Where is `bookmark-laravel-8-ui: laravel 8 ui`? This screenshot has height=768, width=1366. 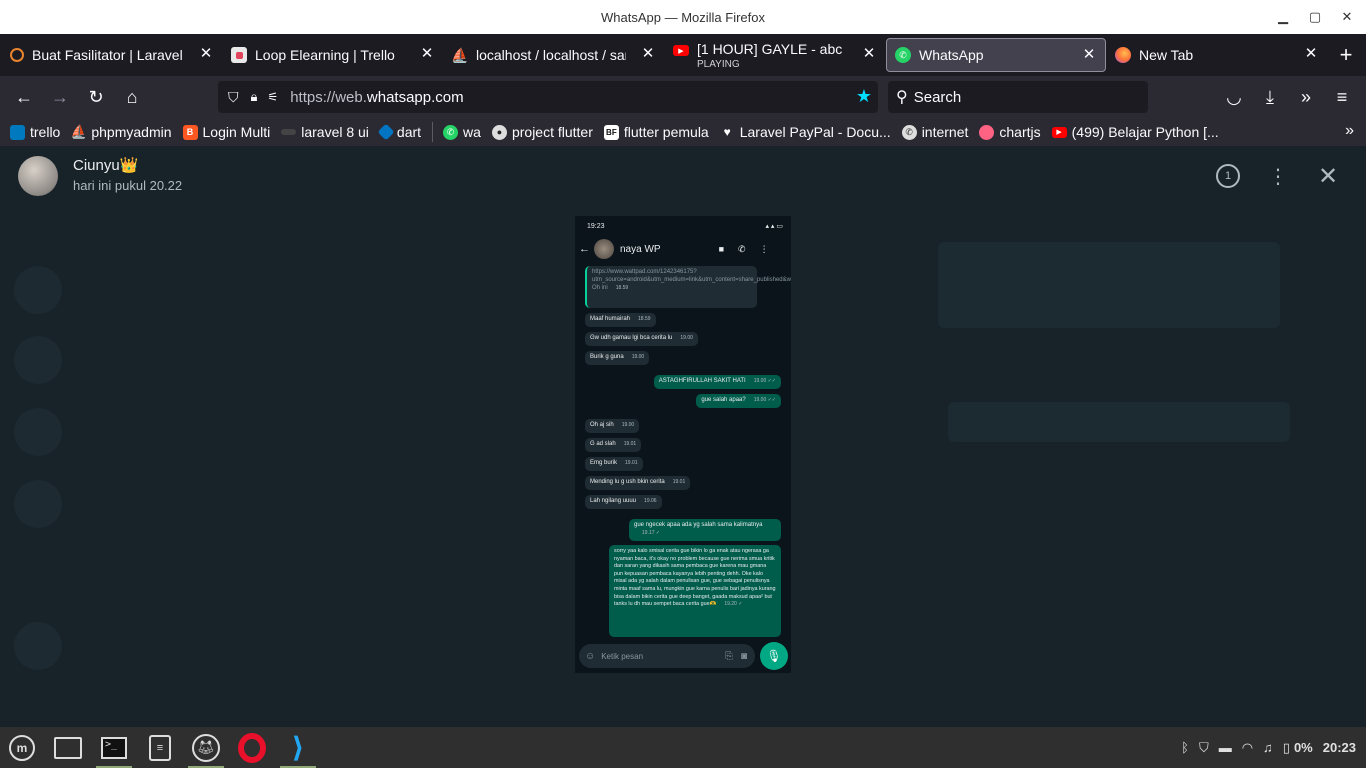
bookmark-laravel-8-ui: laravel 8 ui is located at coordinates (325, 132).